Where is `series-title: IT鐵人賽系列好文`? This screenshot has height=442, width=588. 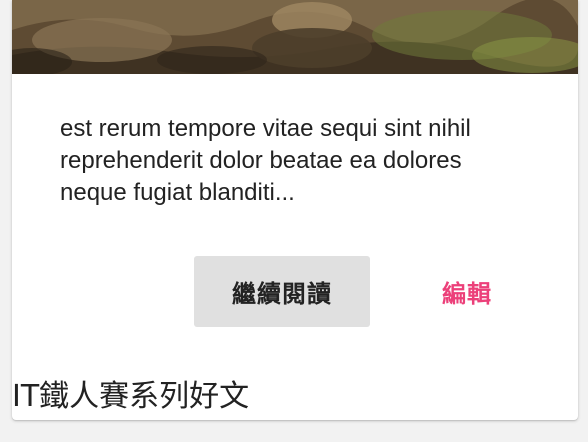
series-title: IT鐵人賽系列好文 is located at coordinates (131, 396).